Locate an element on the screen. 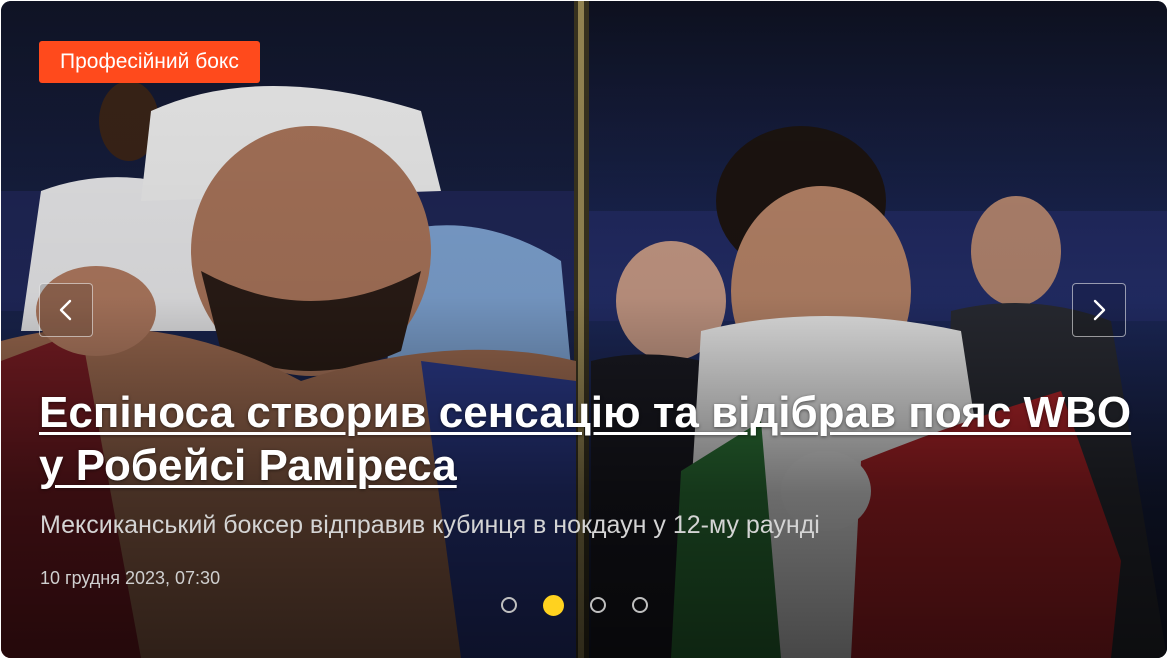 Image resolution: width=1168 pixels, height=659 pixels. pagination-dot-2-active is located at coordinates (553, 605).